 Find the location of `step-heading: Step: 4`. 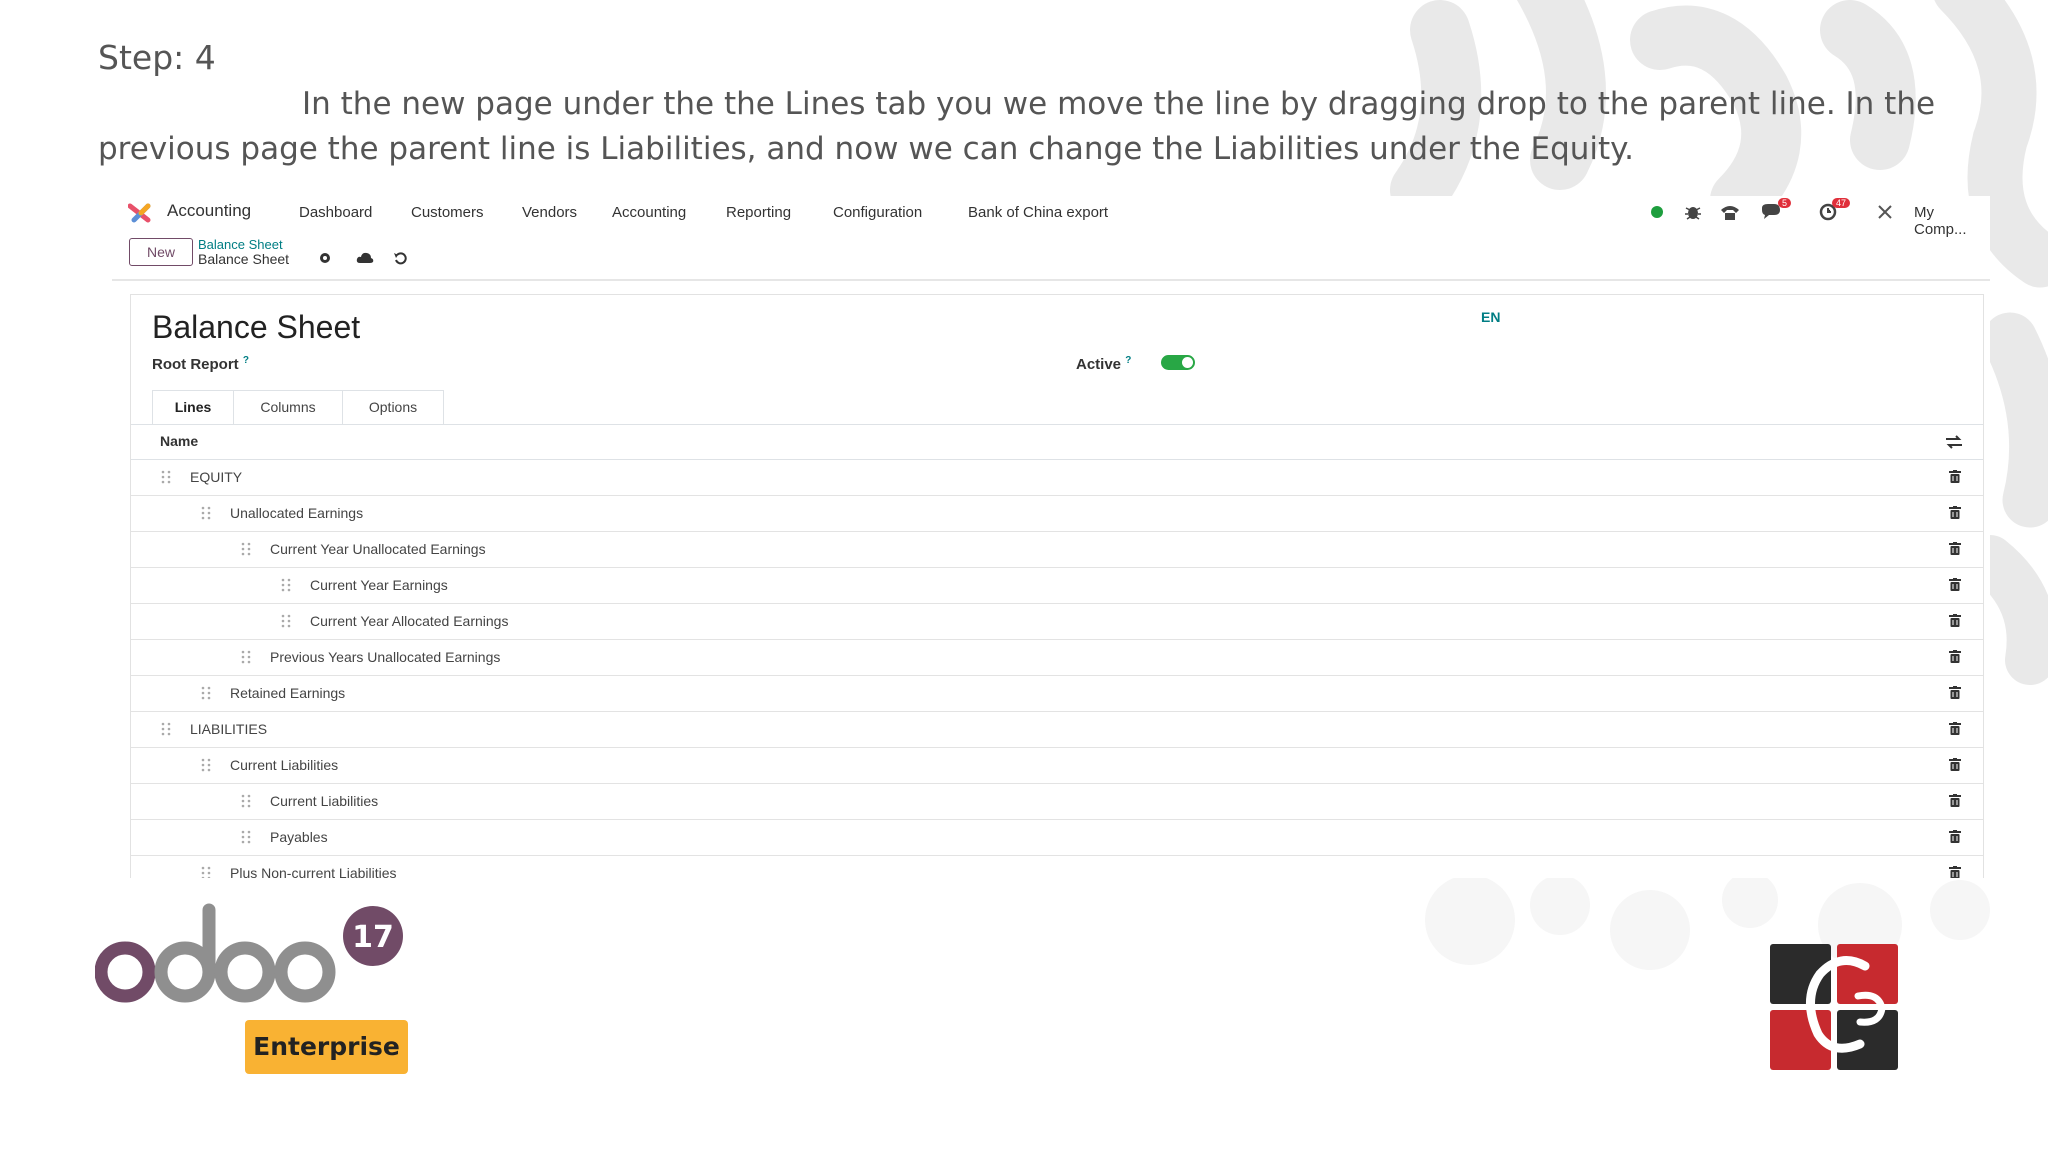

step-heading: Step: 4 is located at coordinates (157, 57).